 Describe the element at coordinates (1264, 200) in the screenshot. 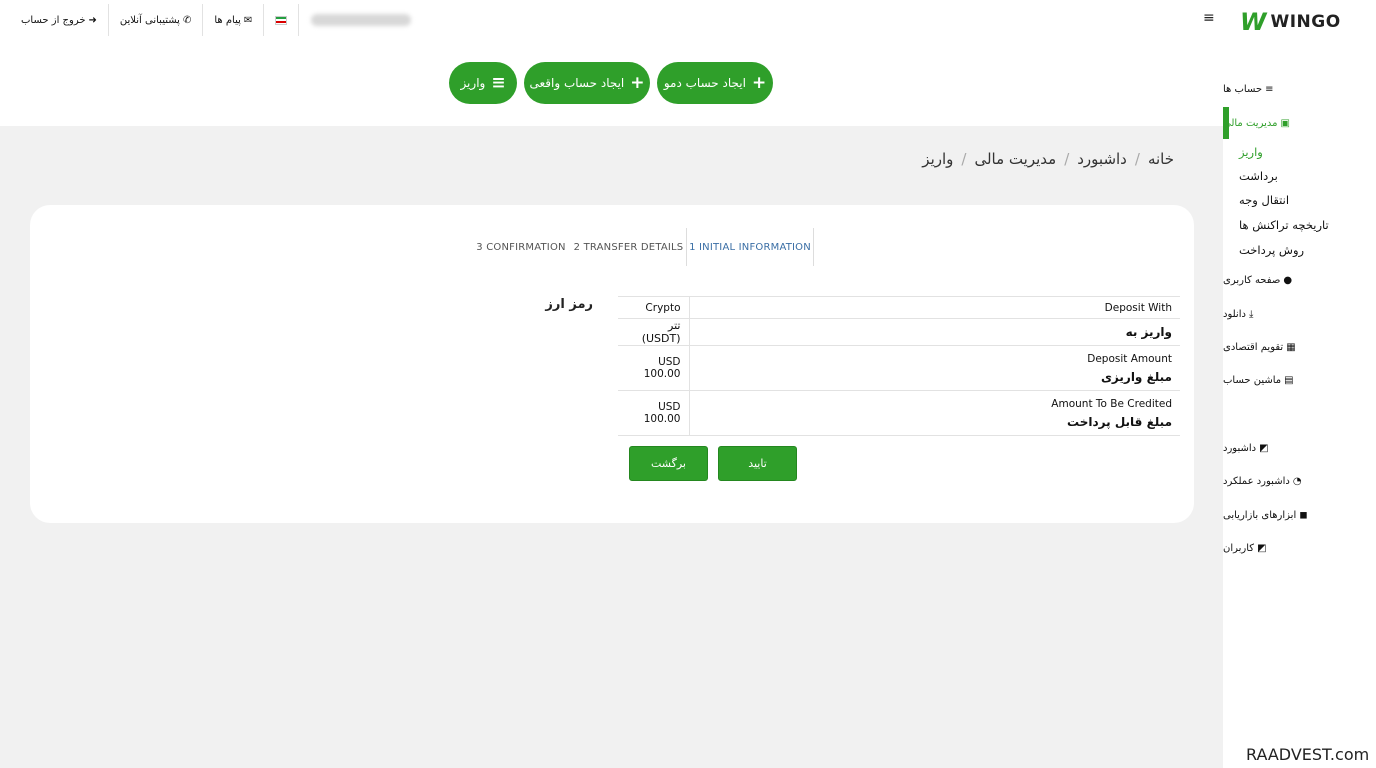

I see `sidebar-subitem-transfer: انتقال وجه` at that location.